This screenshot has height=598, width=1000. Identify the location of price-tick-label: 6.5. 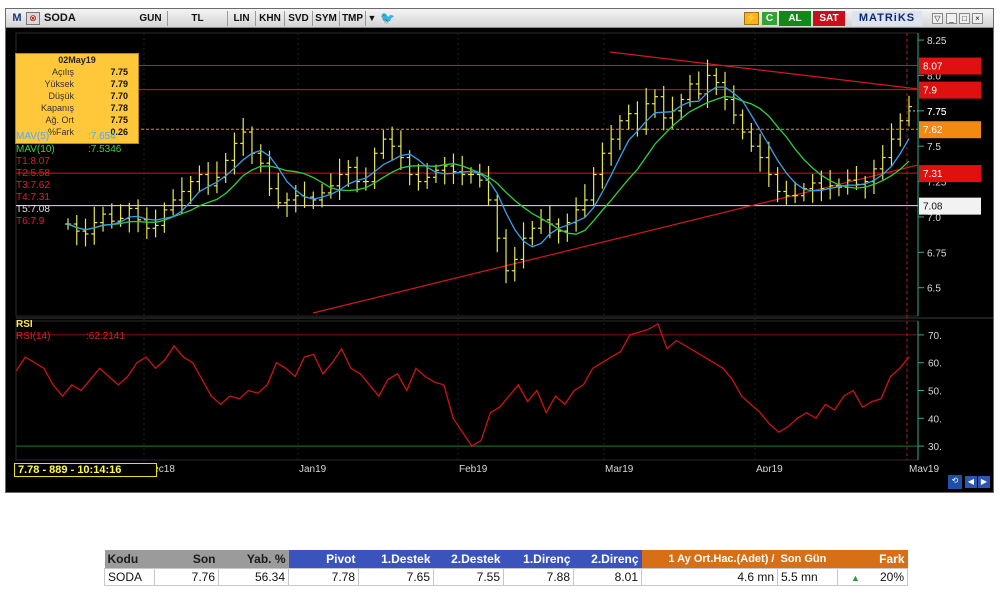
(934, 289).